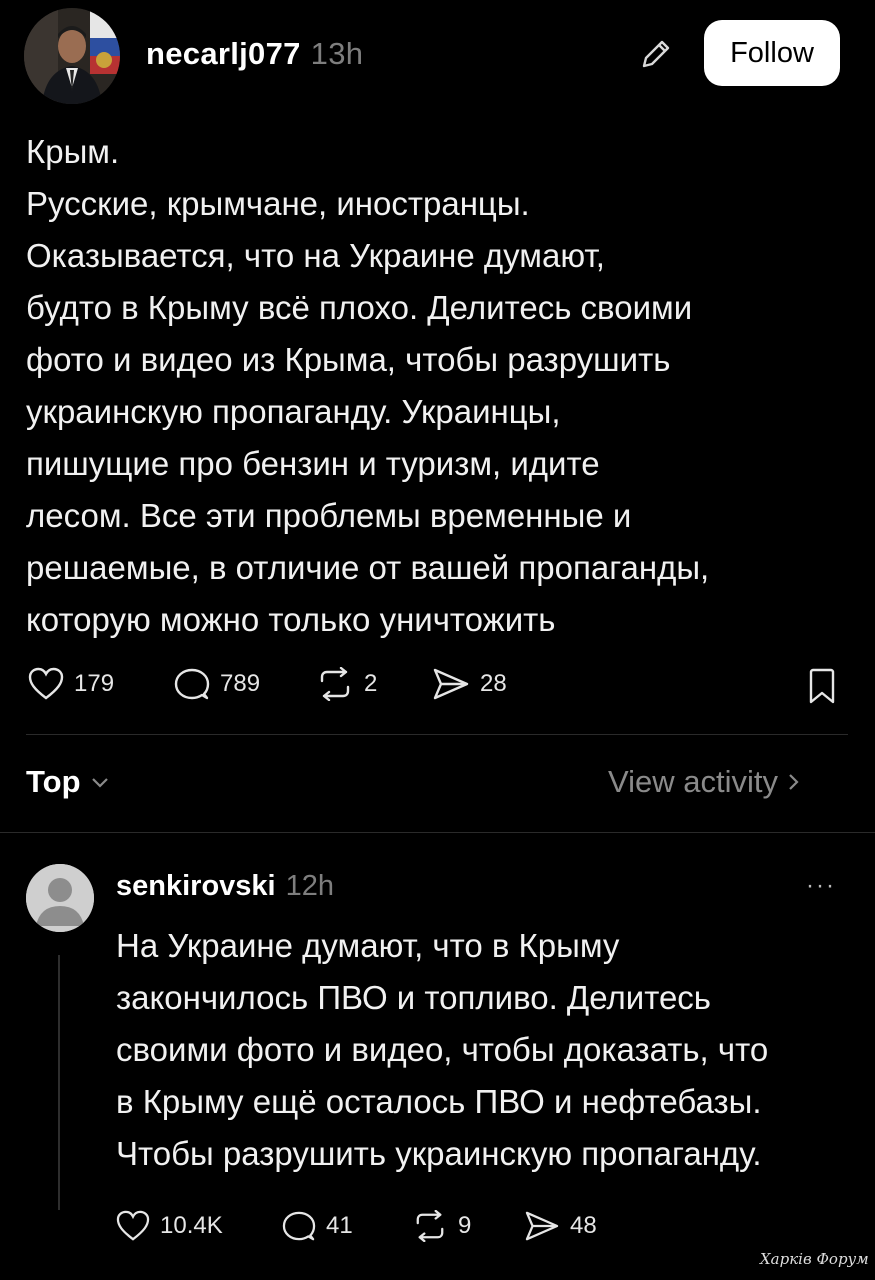 The width and height of the screenshot is (875, 1280). I want to click on chevron-down-icon, so click(99, 783).